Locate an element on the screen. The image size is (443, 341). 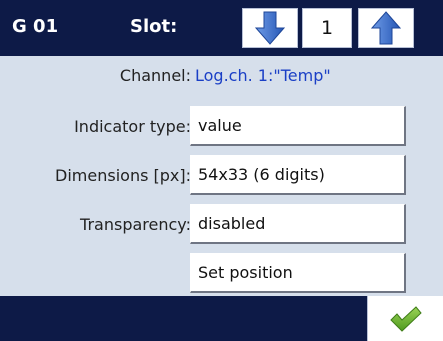
confirm-button is located at coordinates (405, 318).